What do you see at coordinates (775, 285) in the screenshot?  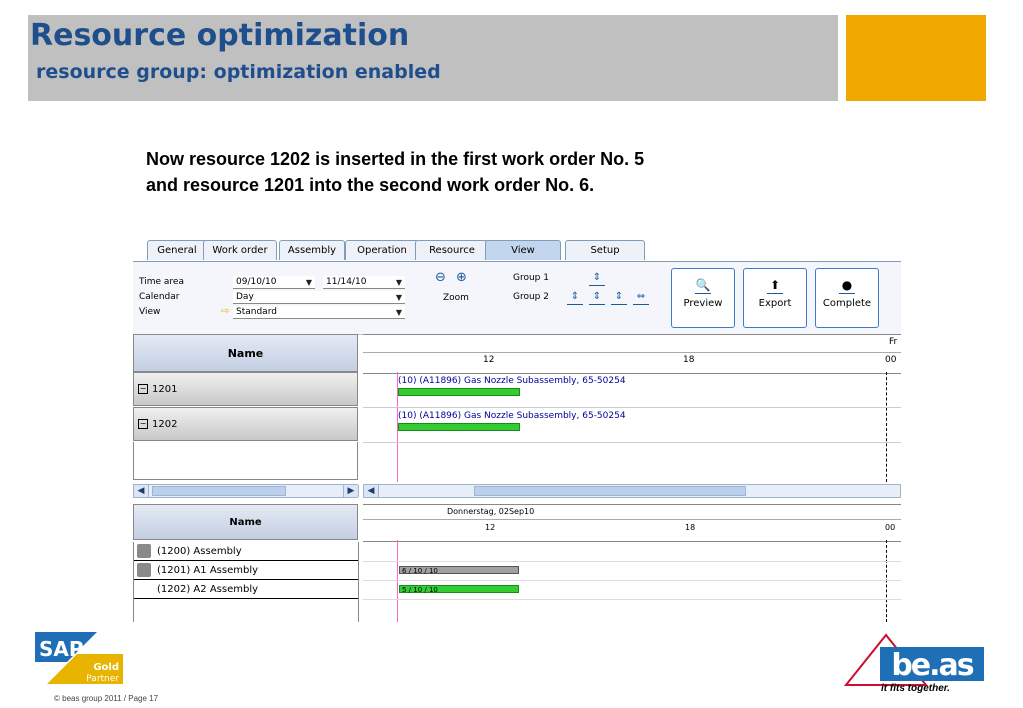 I see `export-icon: ⬆` at bounding box center [775, 285].